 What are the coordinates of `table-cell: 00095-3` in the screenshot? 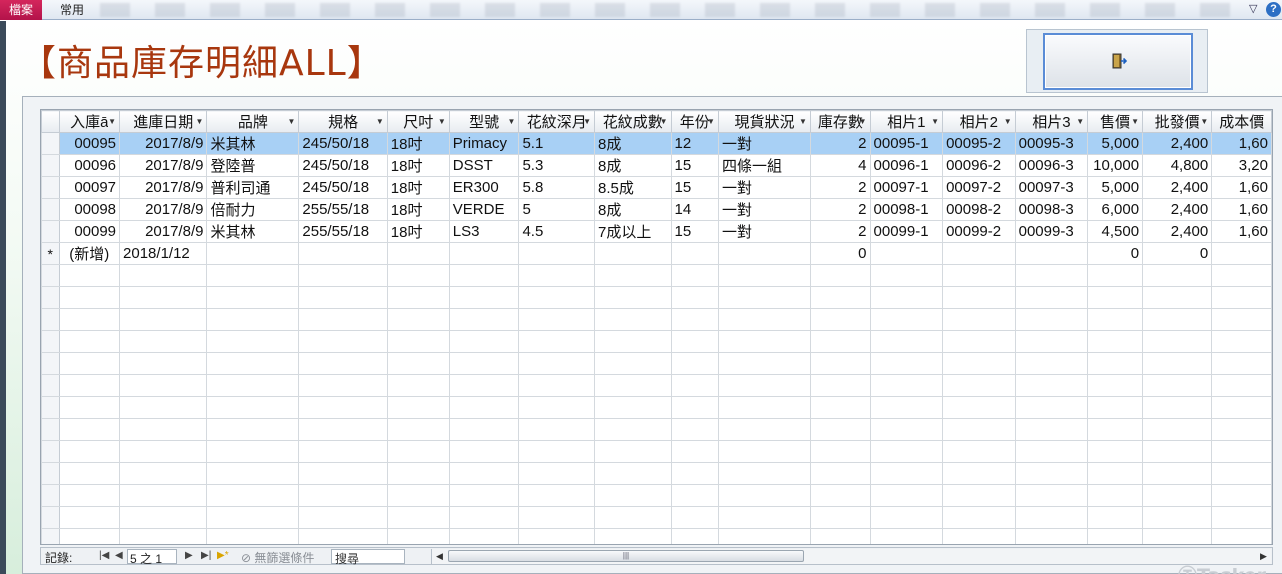 It's located at (1051, 143).